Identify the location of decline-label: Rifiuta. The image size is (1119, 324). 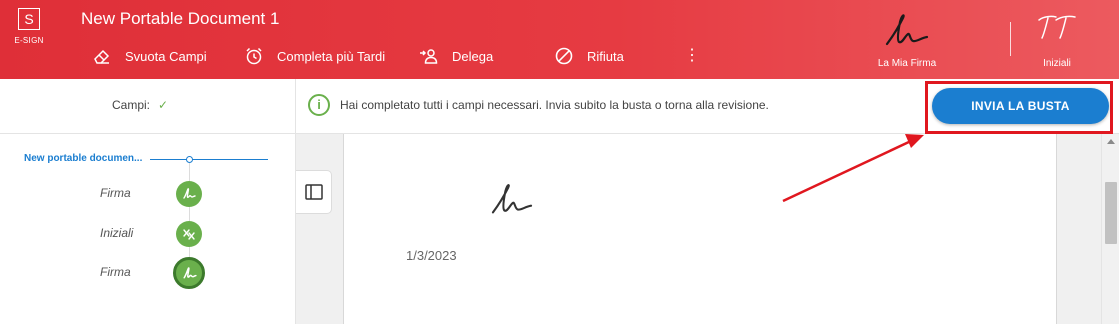
(605, 56).